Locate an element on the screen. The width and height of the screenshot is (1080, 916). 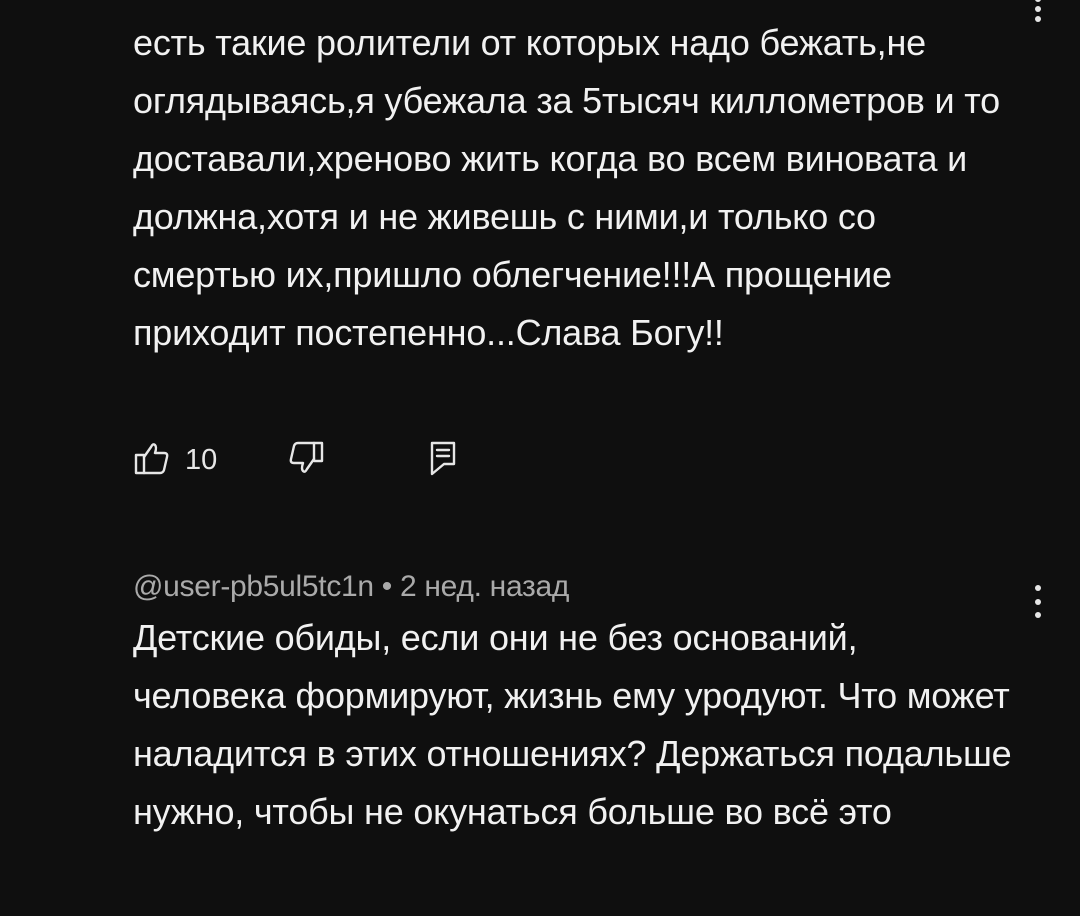
comment-meta is located at coordinates (606, 6).